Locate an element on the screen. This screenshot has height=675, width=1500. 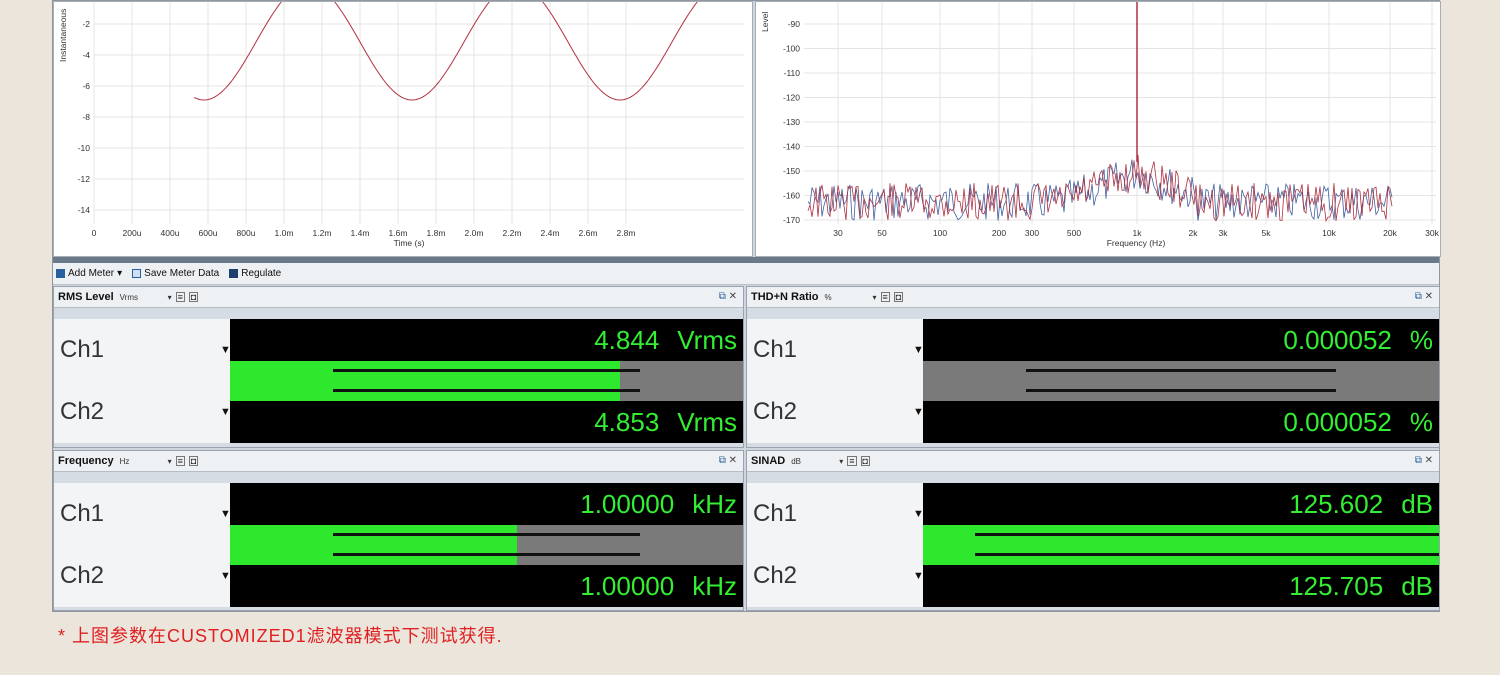
x-tick-label: 400u is located at coordinates (170, 233).